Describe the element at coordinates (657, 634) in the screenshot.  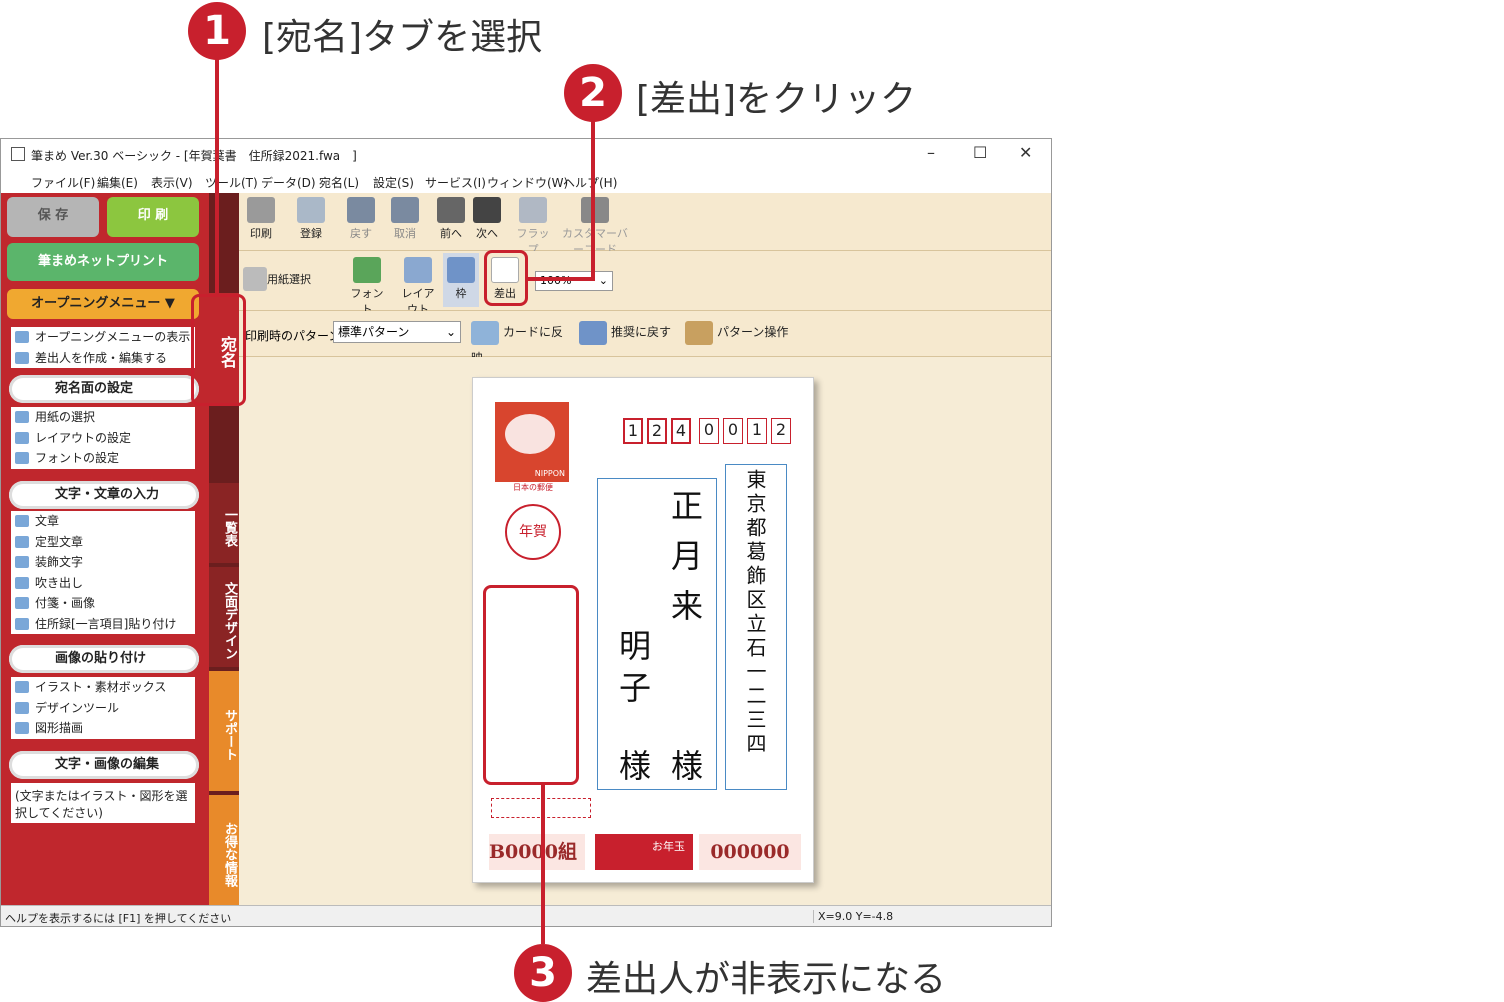
I see `name-frame: 正月来 明子 様 様` at that location.